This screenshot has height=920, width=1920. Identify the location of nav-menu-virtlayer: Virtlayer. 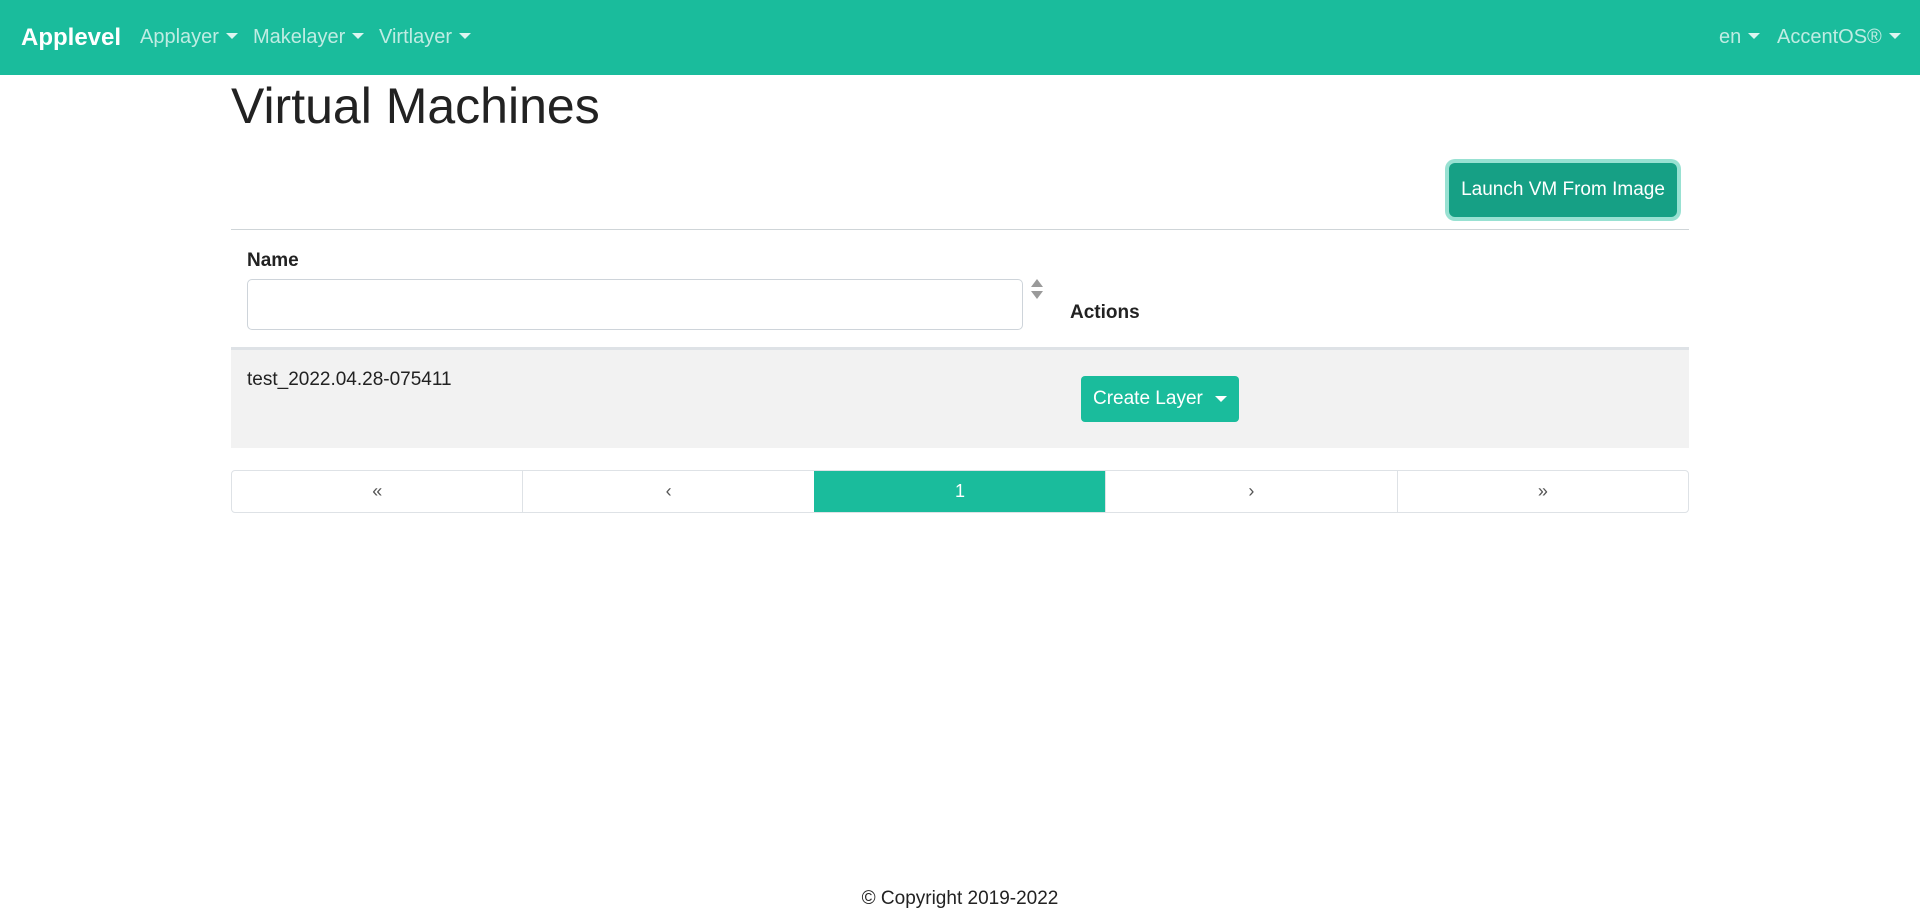
(425, 37).